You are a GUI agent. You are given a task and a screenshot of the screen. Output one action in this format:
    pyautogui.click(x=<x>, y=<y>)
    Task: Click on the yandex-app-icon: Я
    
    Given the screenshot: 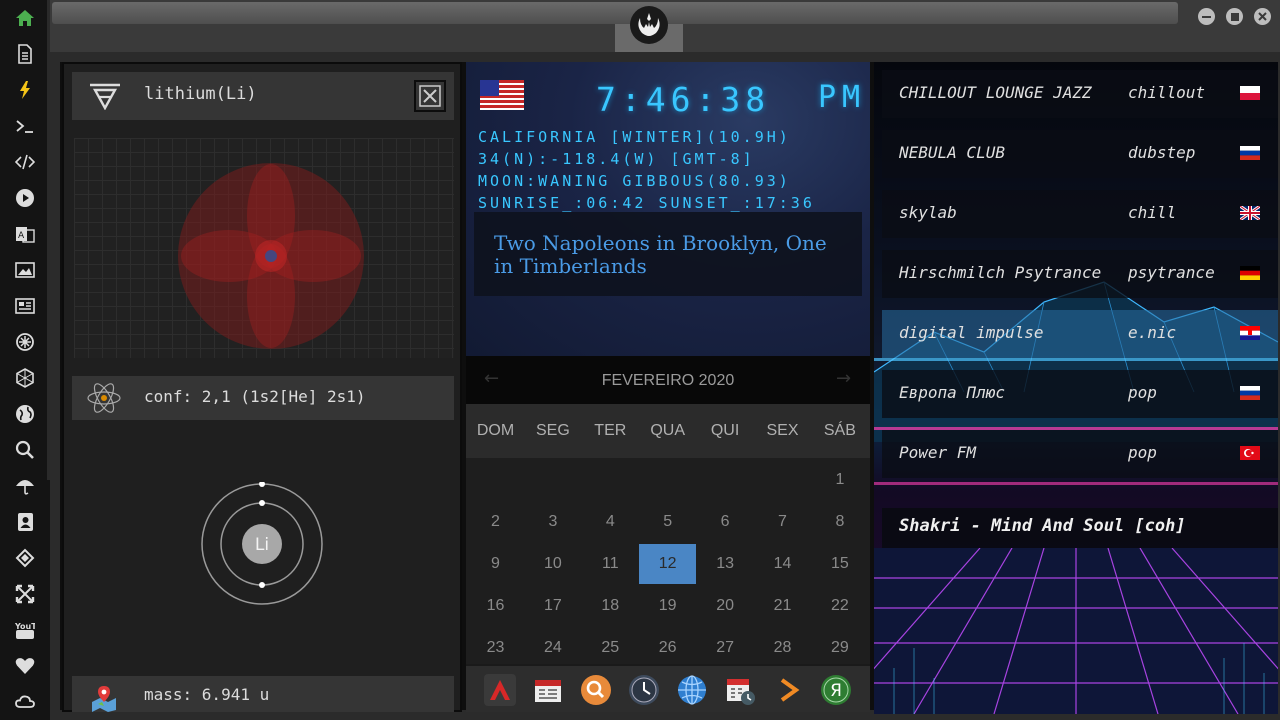 What is the action you would take?
    pyautogui.click(x=836, y=690)
    